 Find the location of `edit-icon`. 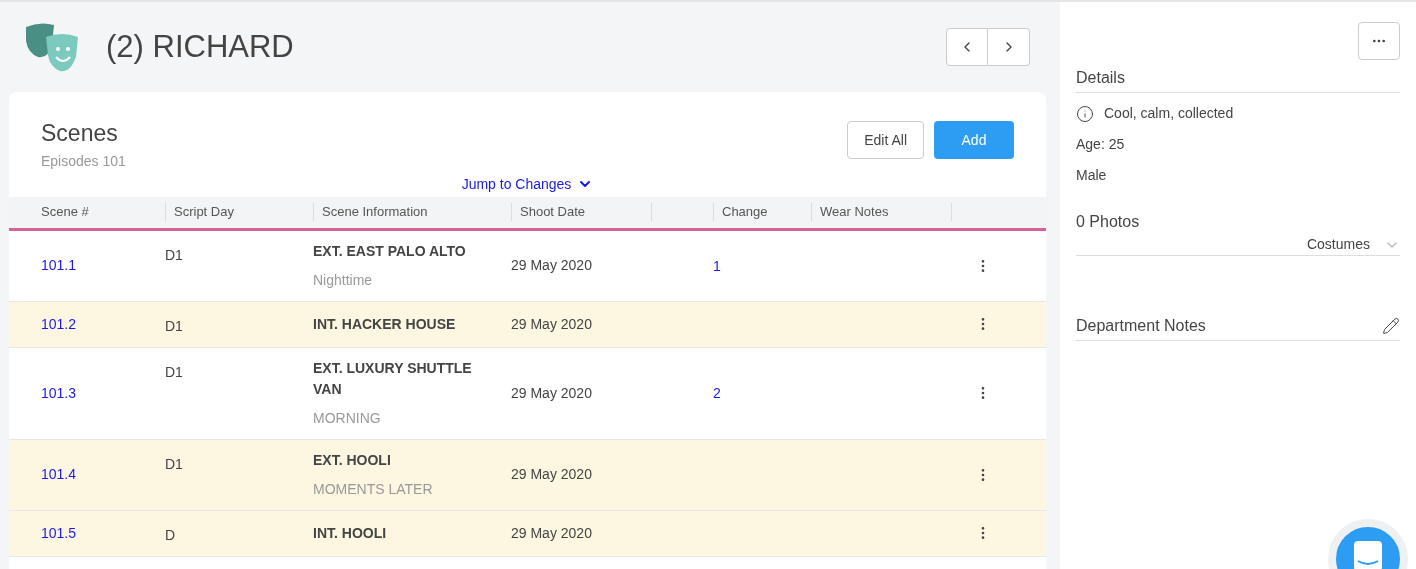

edit-icon is located at coordinates (1391, 326).